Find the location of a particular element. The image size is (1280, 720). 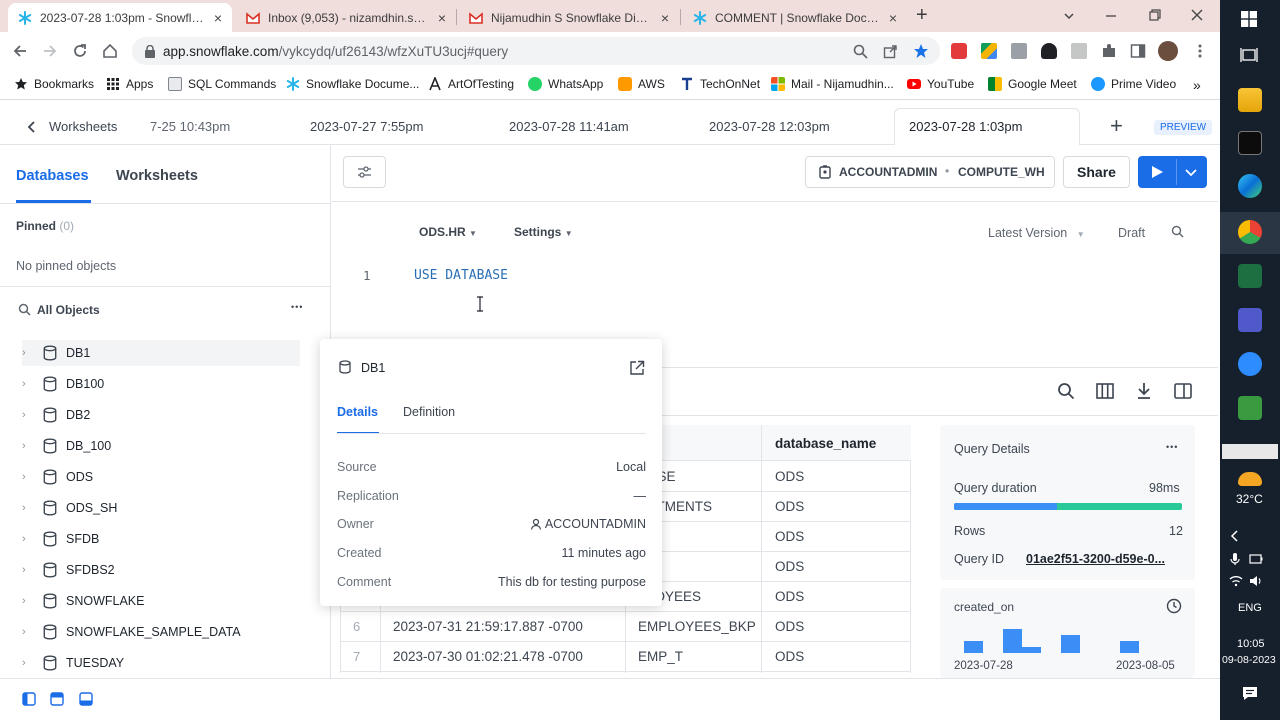

settings-dropdown: Settings ▼ is located at coordinates (543, 232).